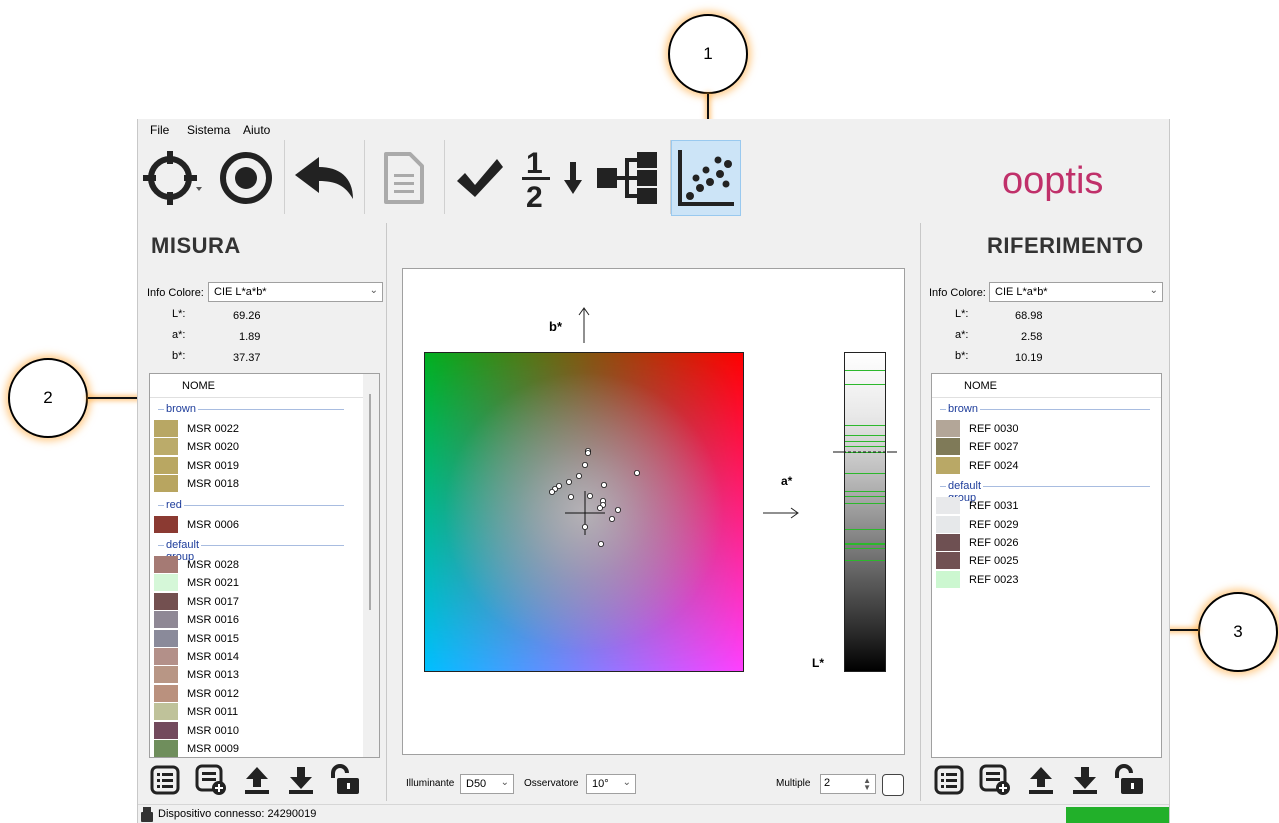  I want to click on add-list-button, so click(211, 780).